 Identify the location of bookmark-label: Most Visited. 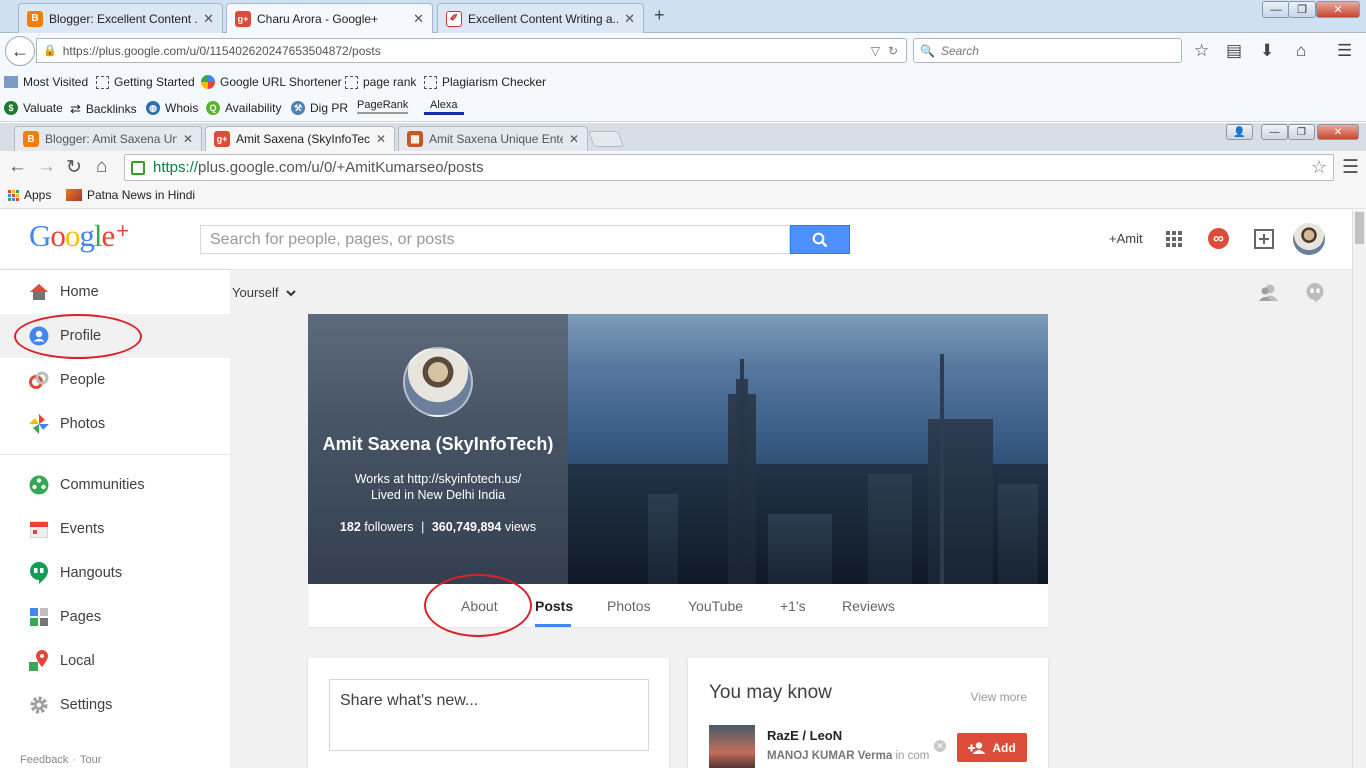
(56, 82).